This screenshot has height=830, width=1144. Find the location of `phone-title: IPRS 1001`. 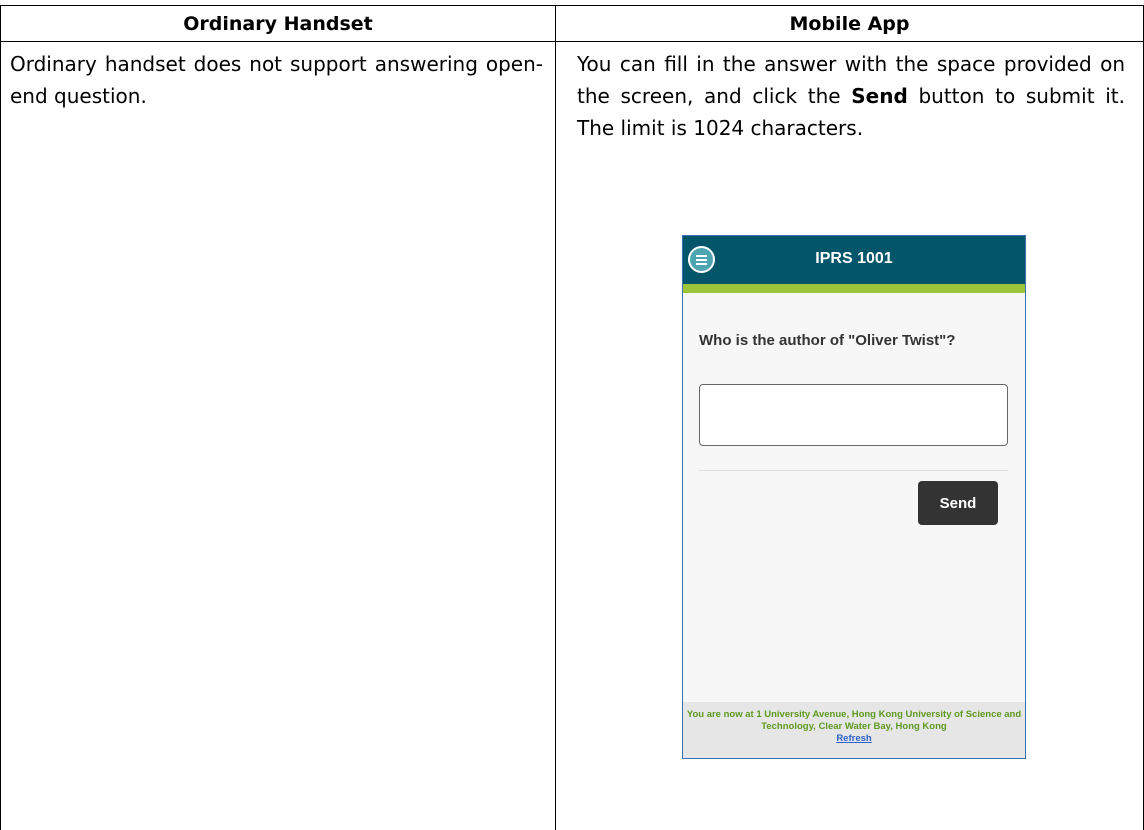

phone-title: IPRS 1001 is located at coordinates (854, 258).